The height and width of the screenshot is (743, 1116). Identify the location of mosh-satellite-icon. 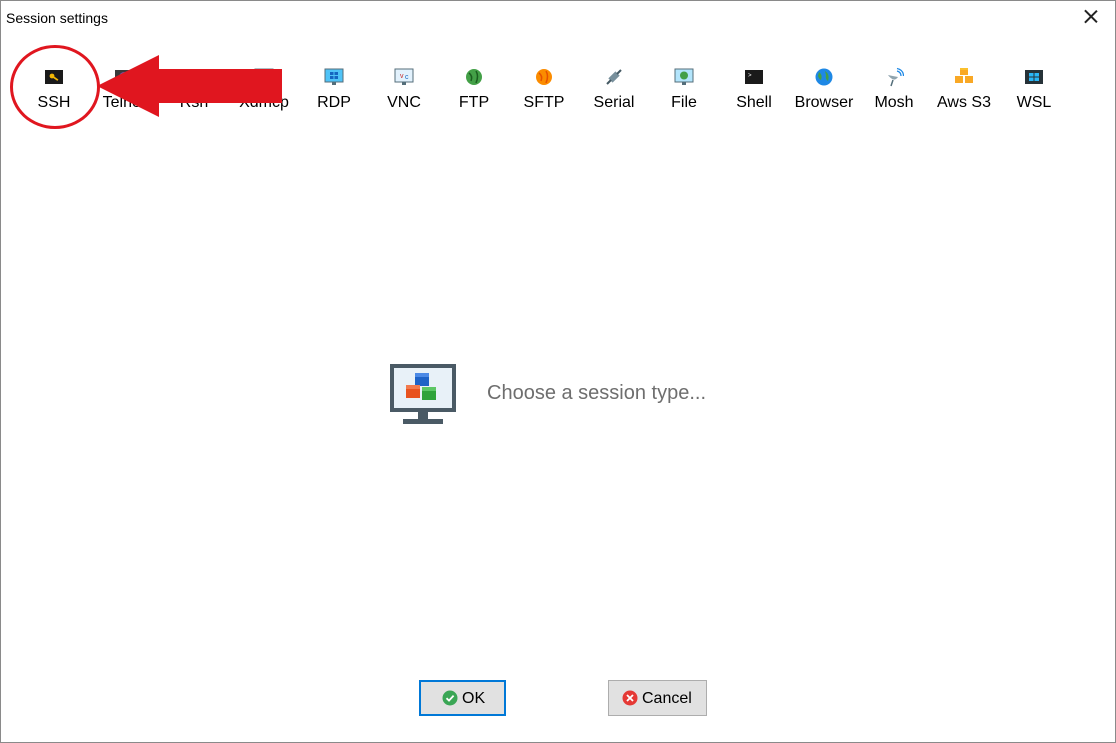
(896, 77).